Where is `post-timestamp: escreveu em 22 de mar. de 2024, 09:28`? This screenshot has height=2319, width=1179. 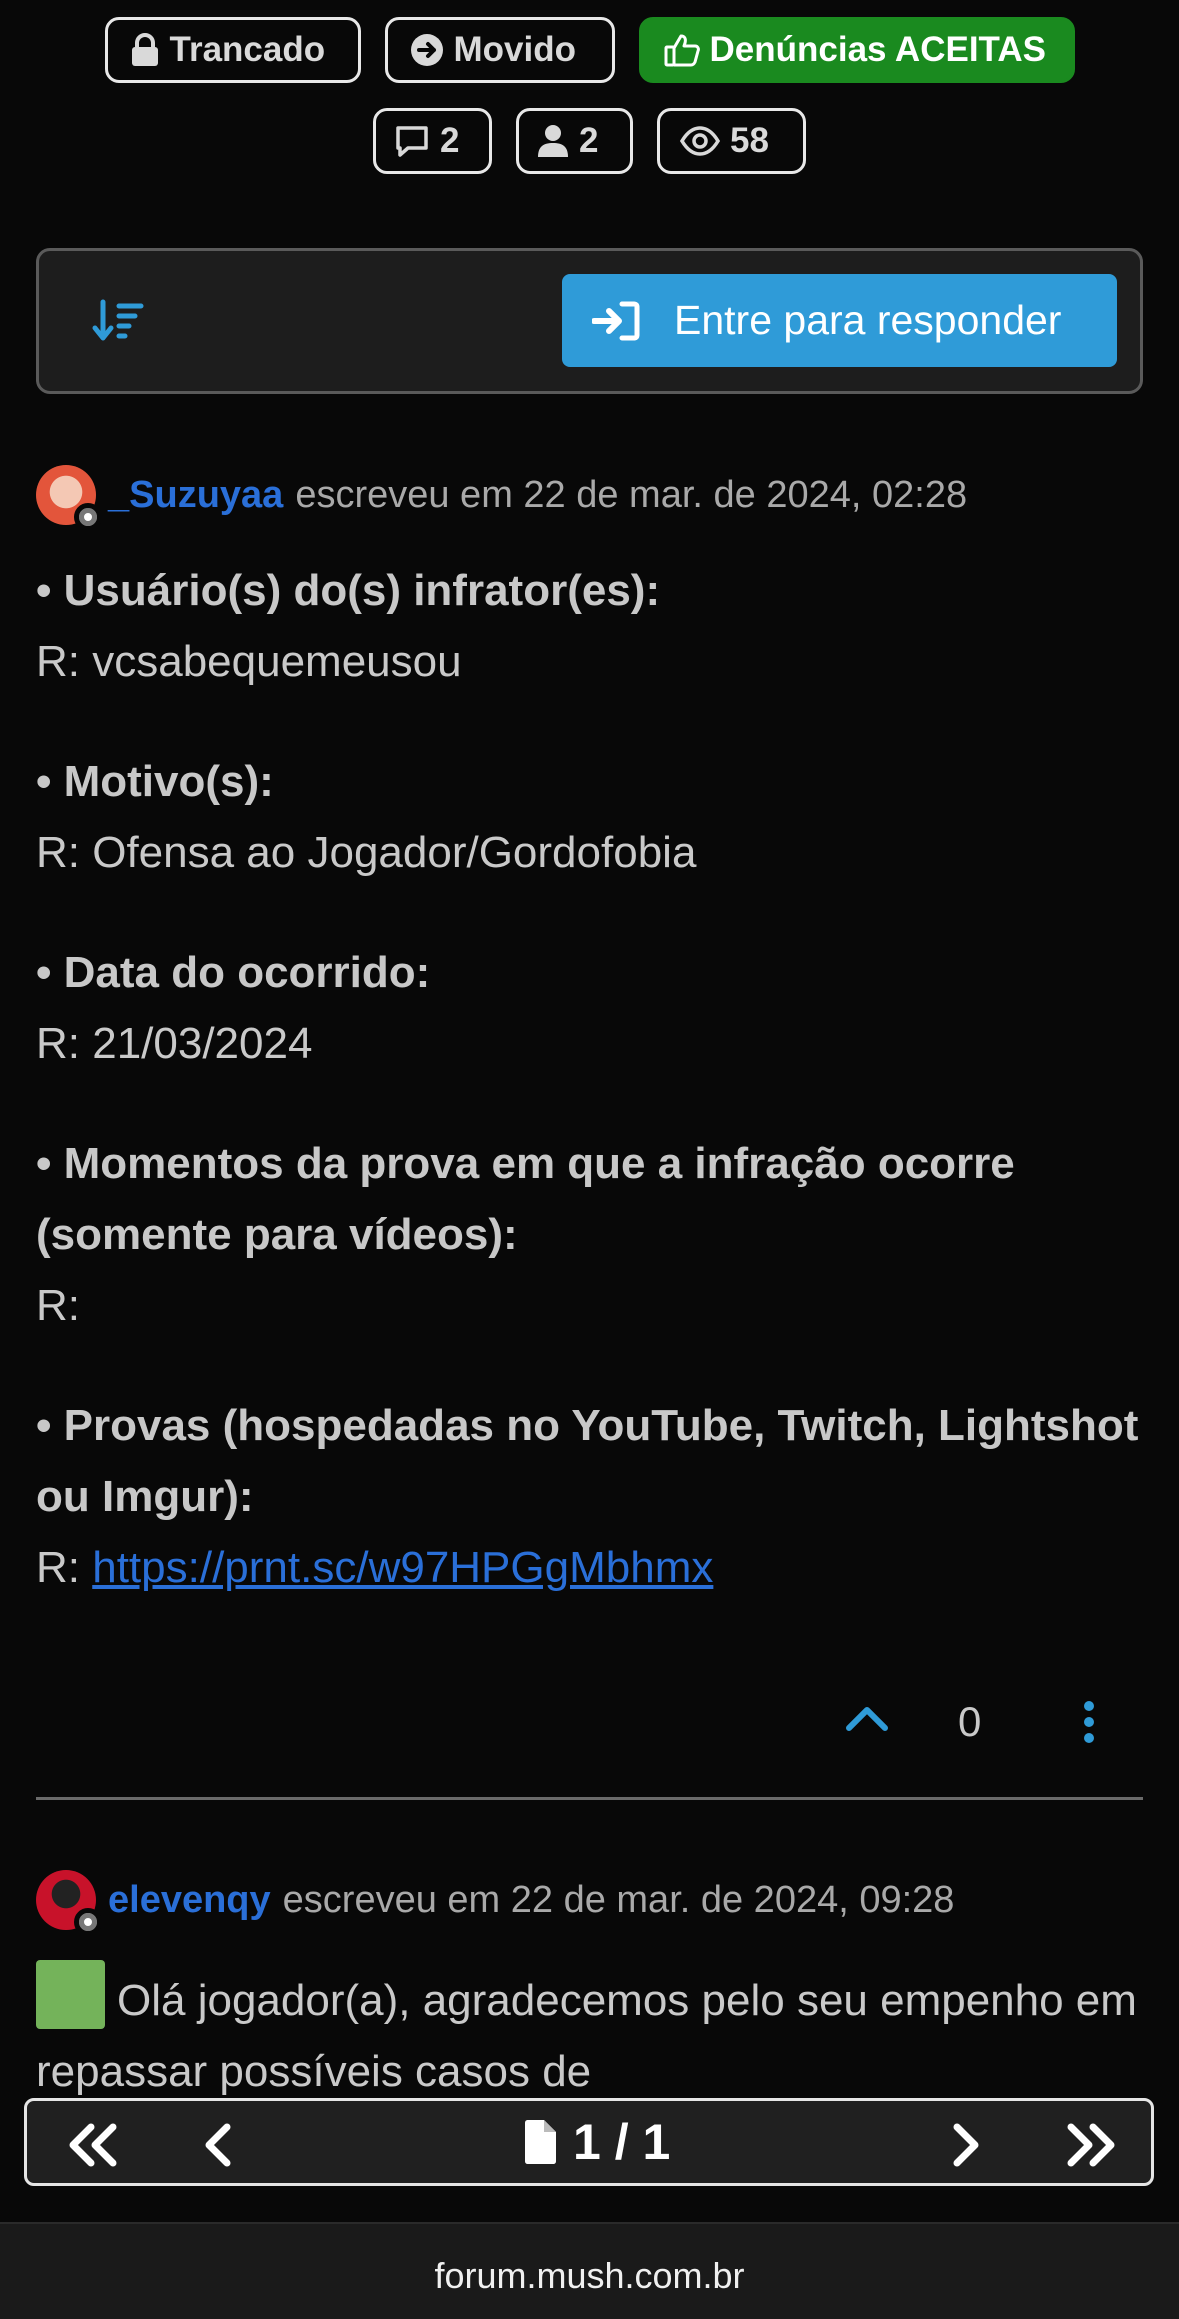 post-timestamp: escreveu em 22 de mar. de 2024, 09:28 is located at coordinates (619, 1900).